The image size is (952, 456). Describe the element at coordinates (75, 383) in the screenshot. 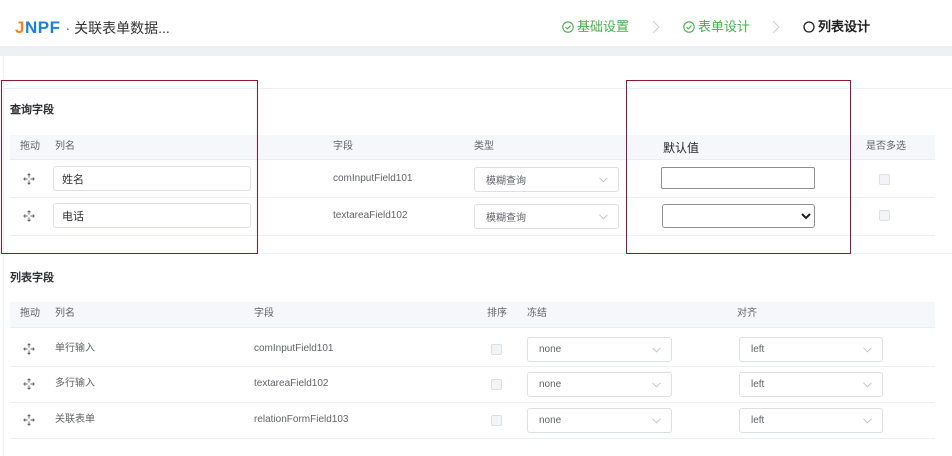

I see `column-label: 多行输入` at that location.